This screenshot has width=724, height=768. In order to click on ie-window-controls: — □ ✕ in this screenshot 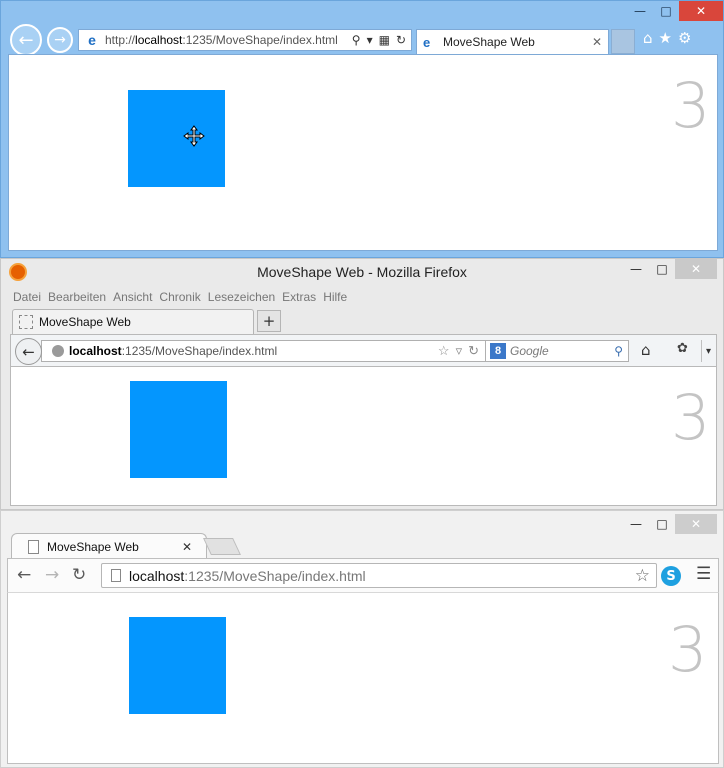, I will do `click(675, 11)`.